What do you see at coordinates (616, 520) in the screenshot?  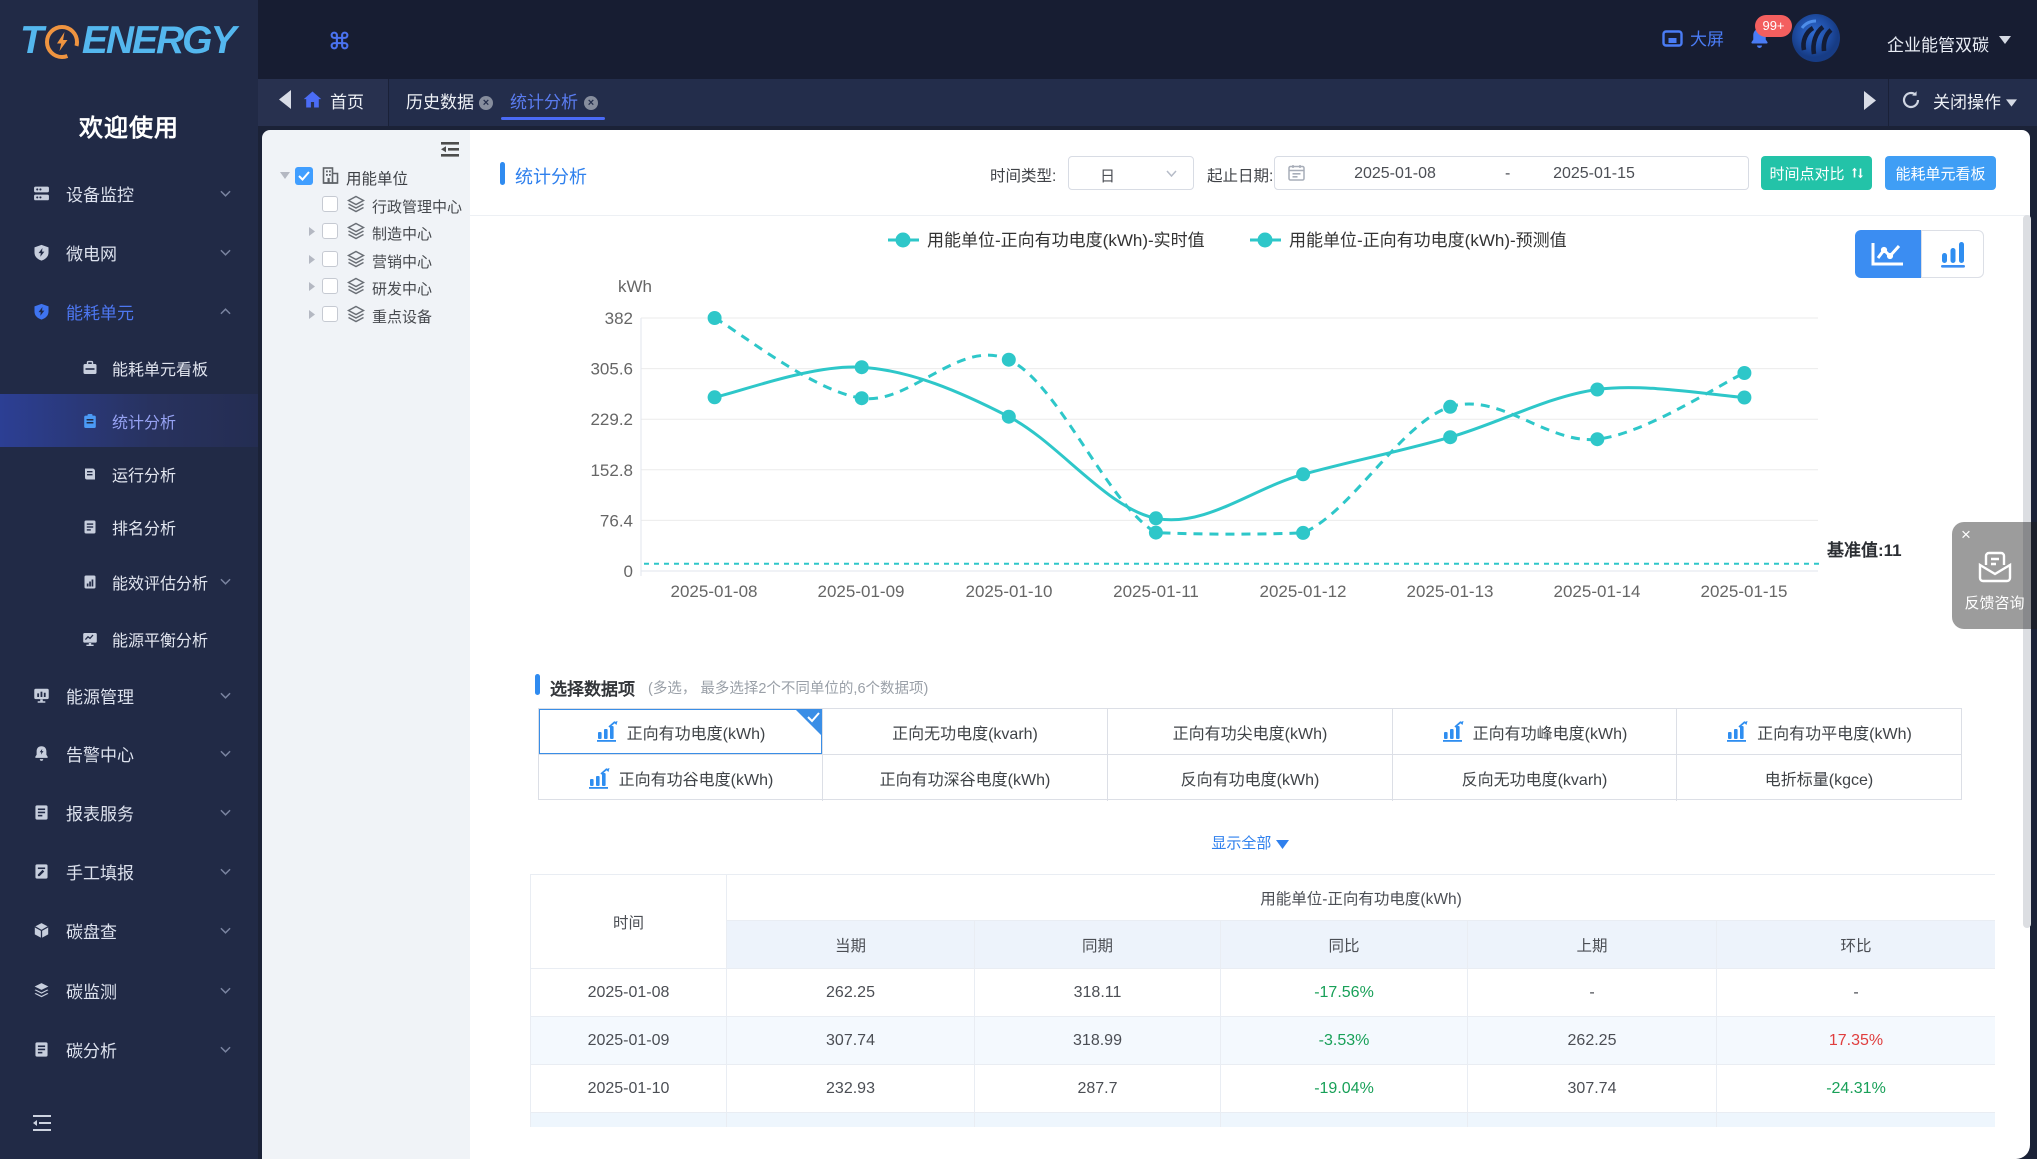 I see `svg-text: 76.4` at bounding box center [616, 520].